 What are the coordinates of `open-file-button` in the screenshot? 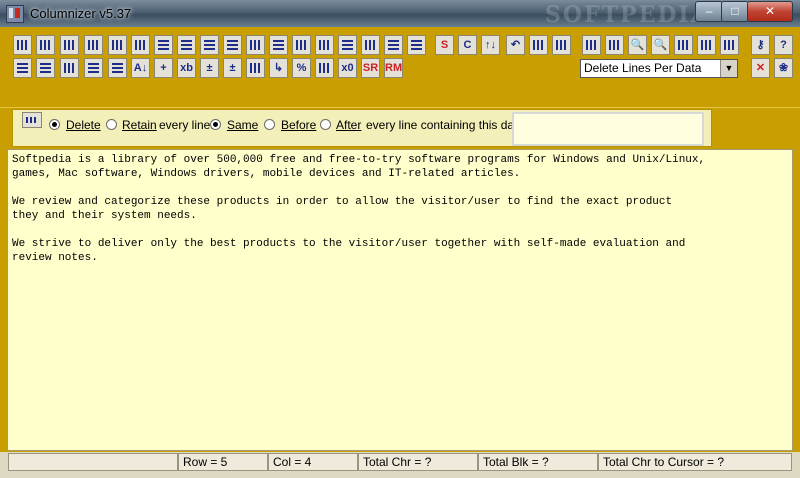 It's located at (591, 45).